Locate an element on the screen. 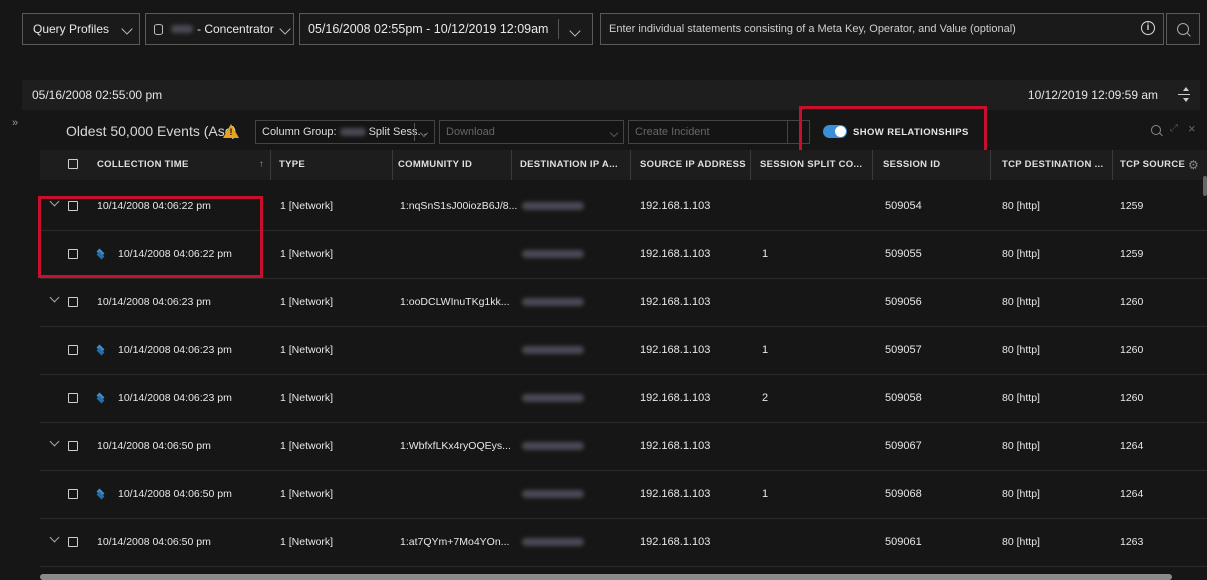 The width and height of the screenshot is (1207, 580). time-bar-start: 05/16/2008 02:55:00 pm is located at coordinates (97, 95).